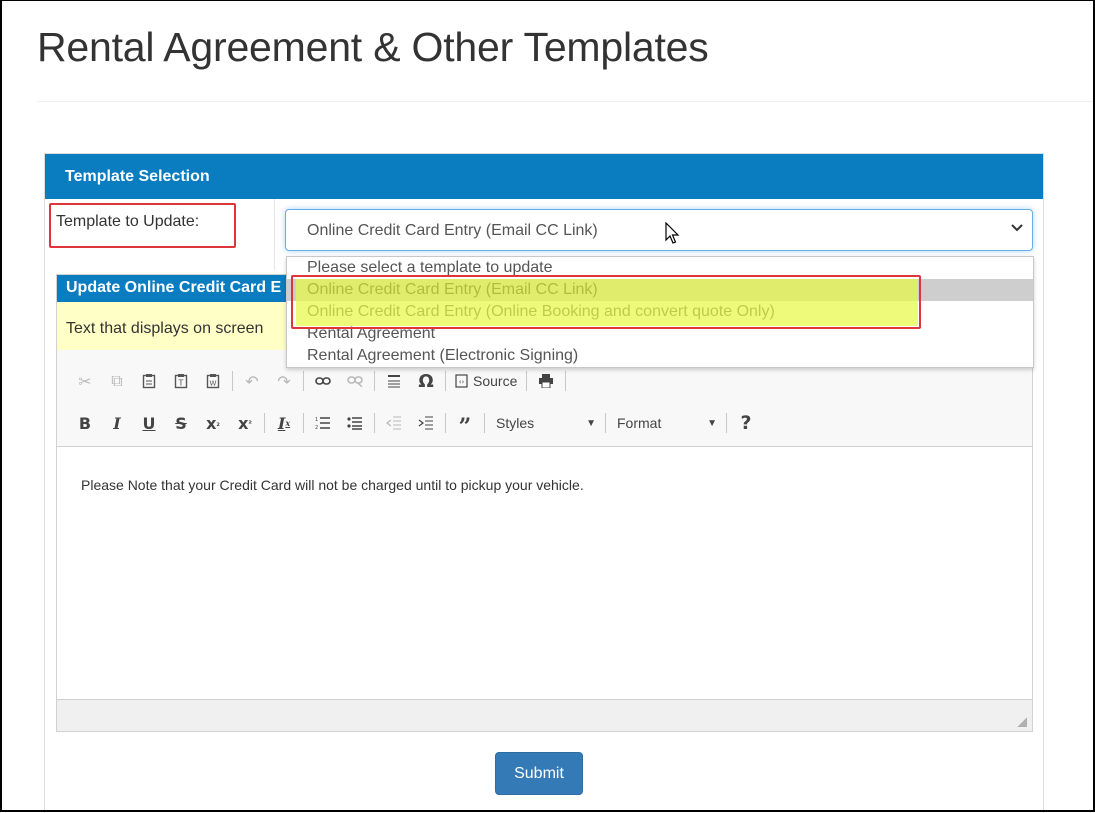 The width and height of the screenshot is (1095, 813). What do you see at coordinates (515, 423) in the screenshot?
I see `styles-label: Styles` at bounding box center [515, 423].